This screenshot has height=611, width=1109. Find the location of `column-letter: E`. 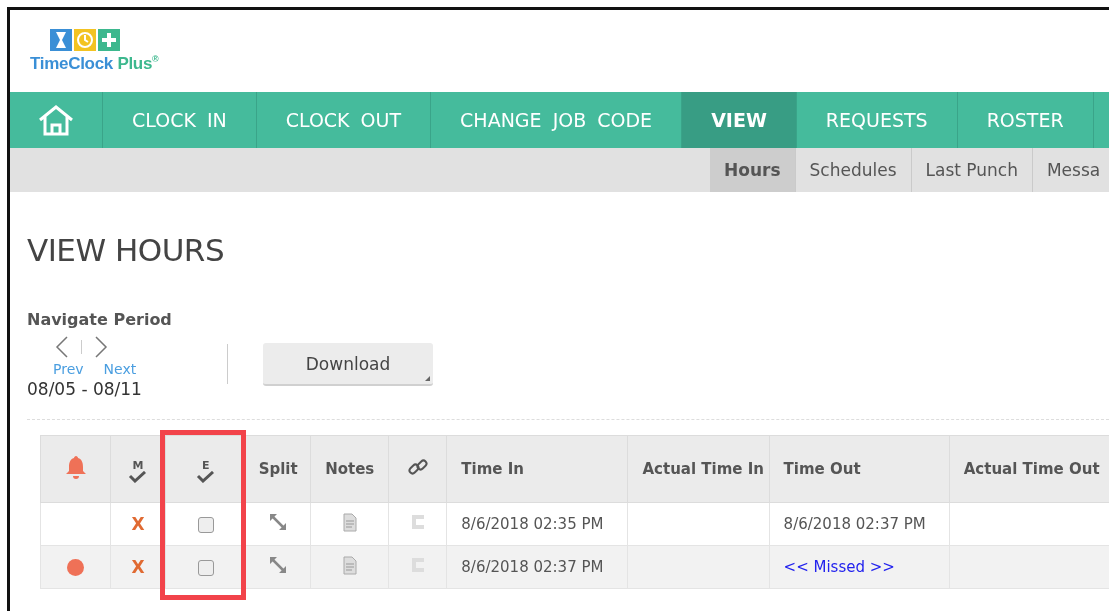

column-letter: E is located at coordinates (205, 465).